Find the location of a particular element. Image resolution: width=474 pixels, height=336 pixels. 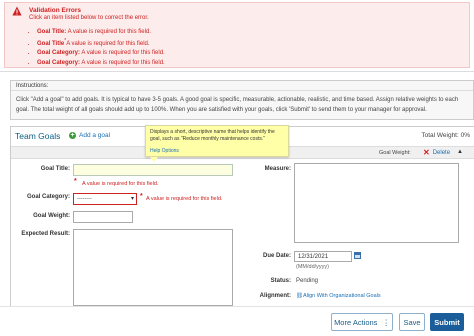

team-goals-title: Team Goals is located at coordinates (38, 136).